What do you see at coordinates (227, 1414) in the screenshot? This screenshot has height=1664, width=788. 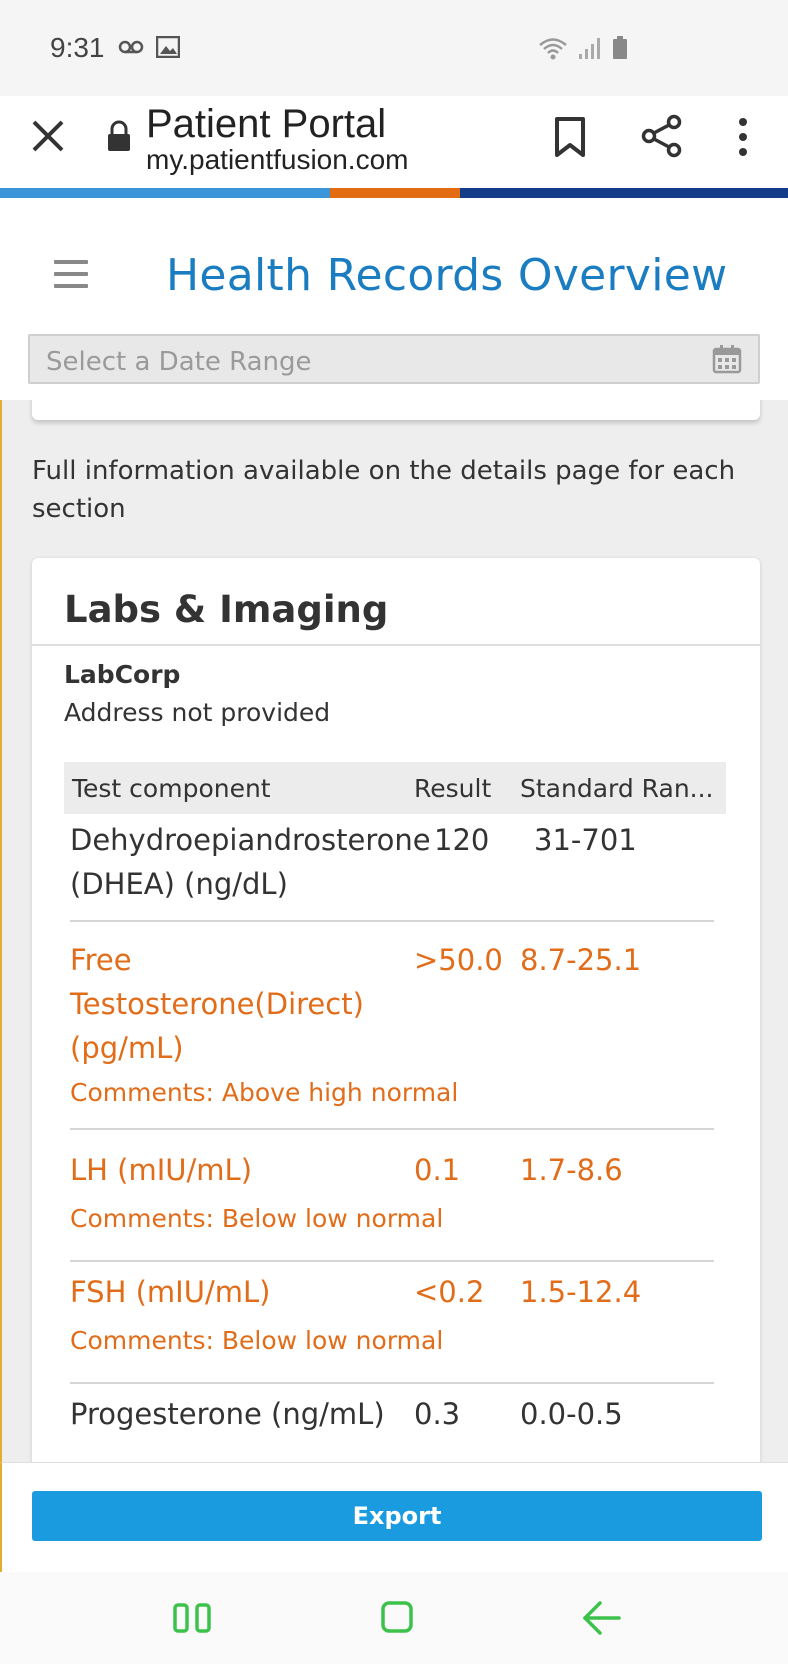 I see `test-component: Progesterone (ng/mL)` at bounding box center [227, 1414].